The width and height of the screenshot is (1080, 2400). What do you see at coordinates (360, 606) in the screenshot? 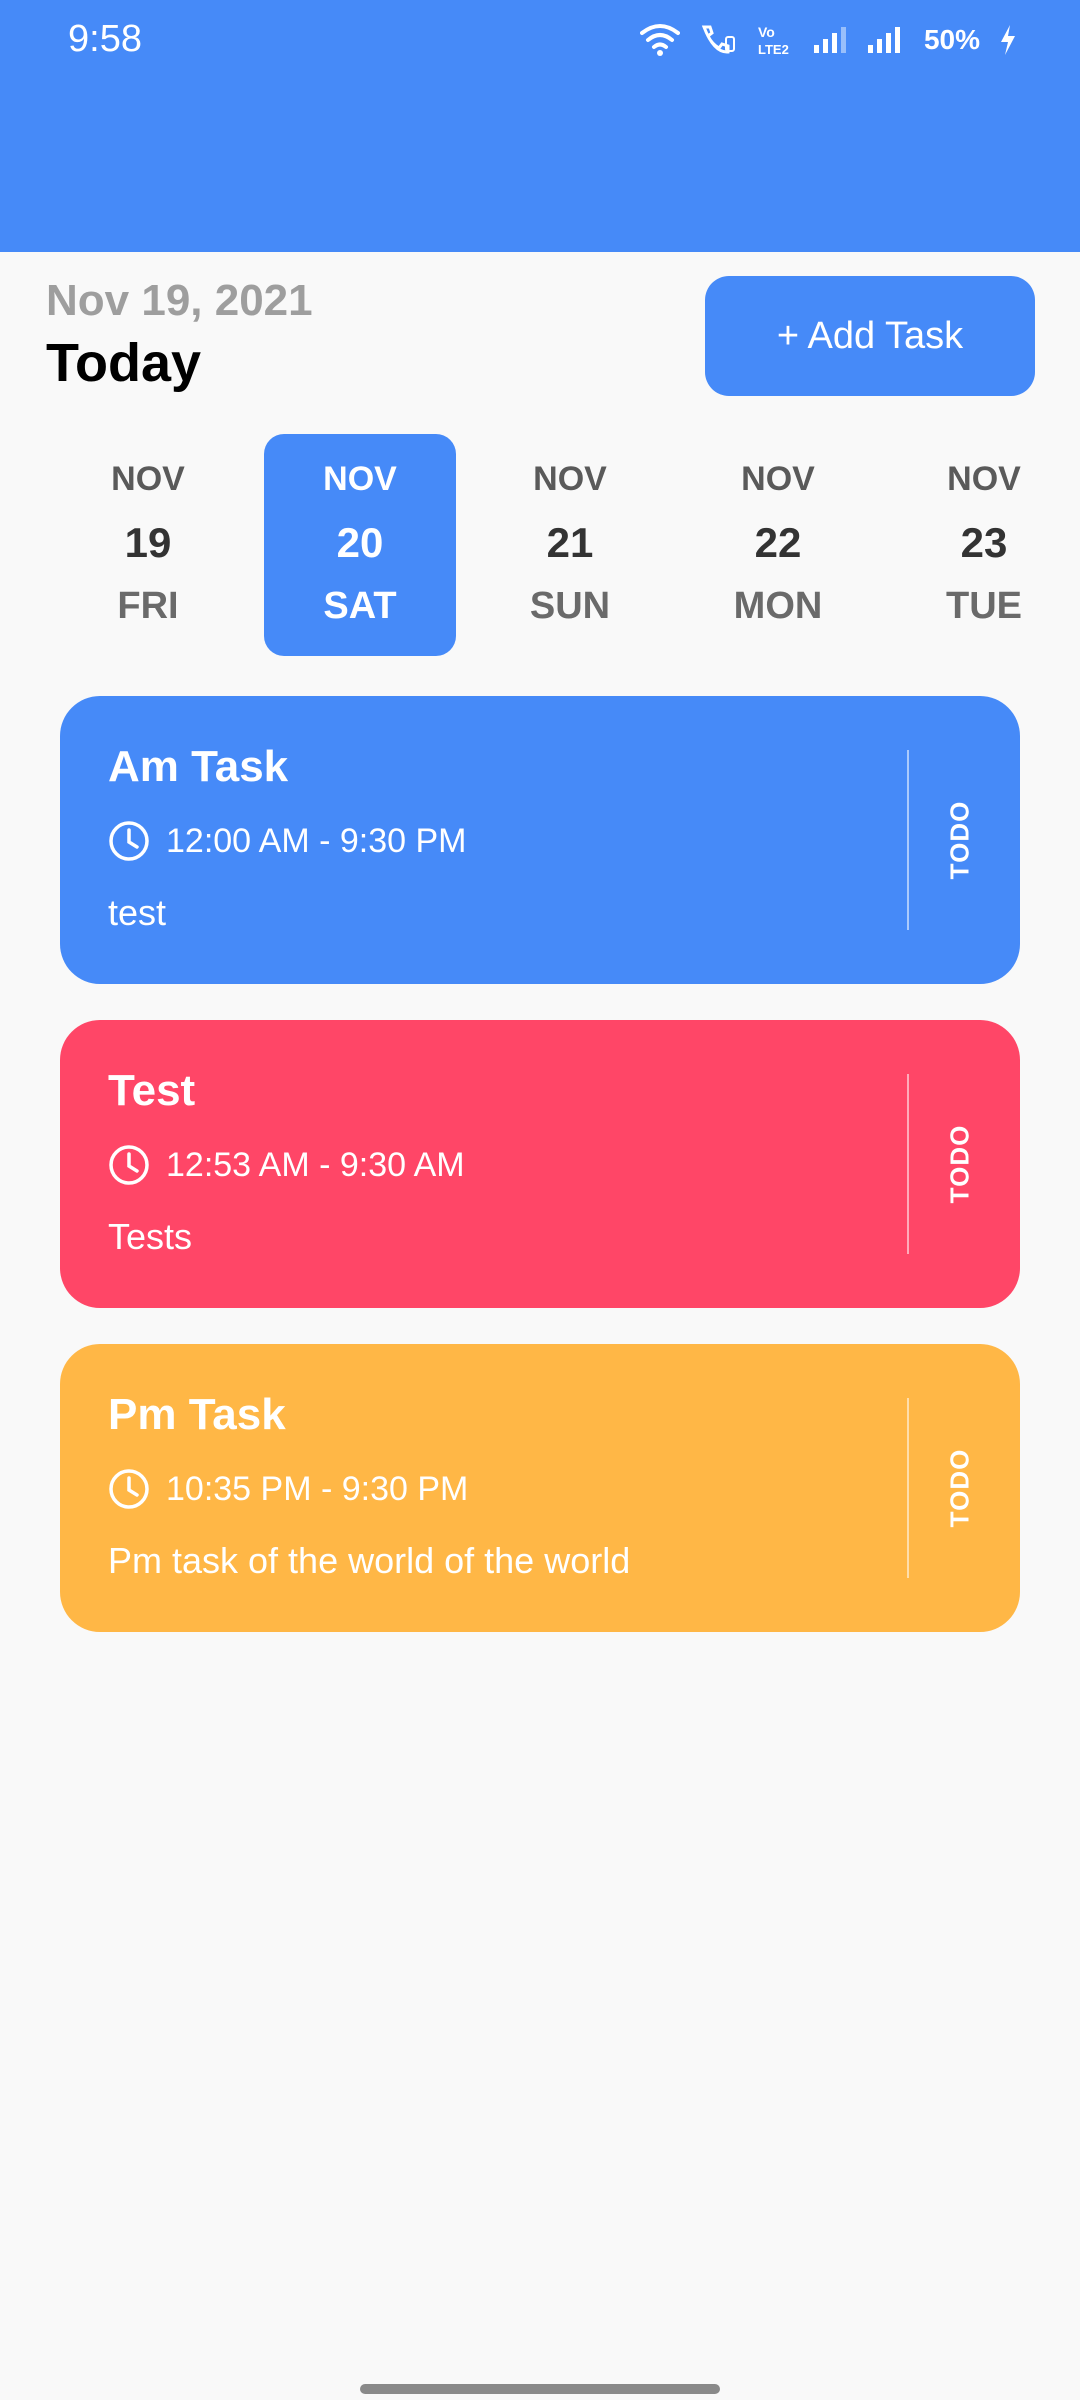
I see `date-weekday: SAT` at bounding box center [360, 606].